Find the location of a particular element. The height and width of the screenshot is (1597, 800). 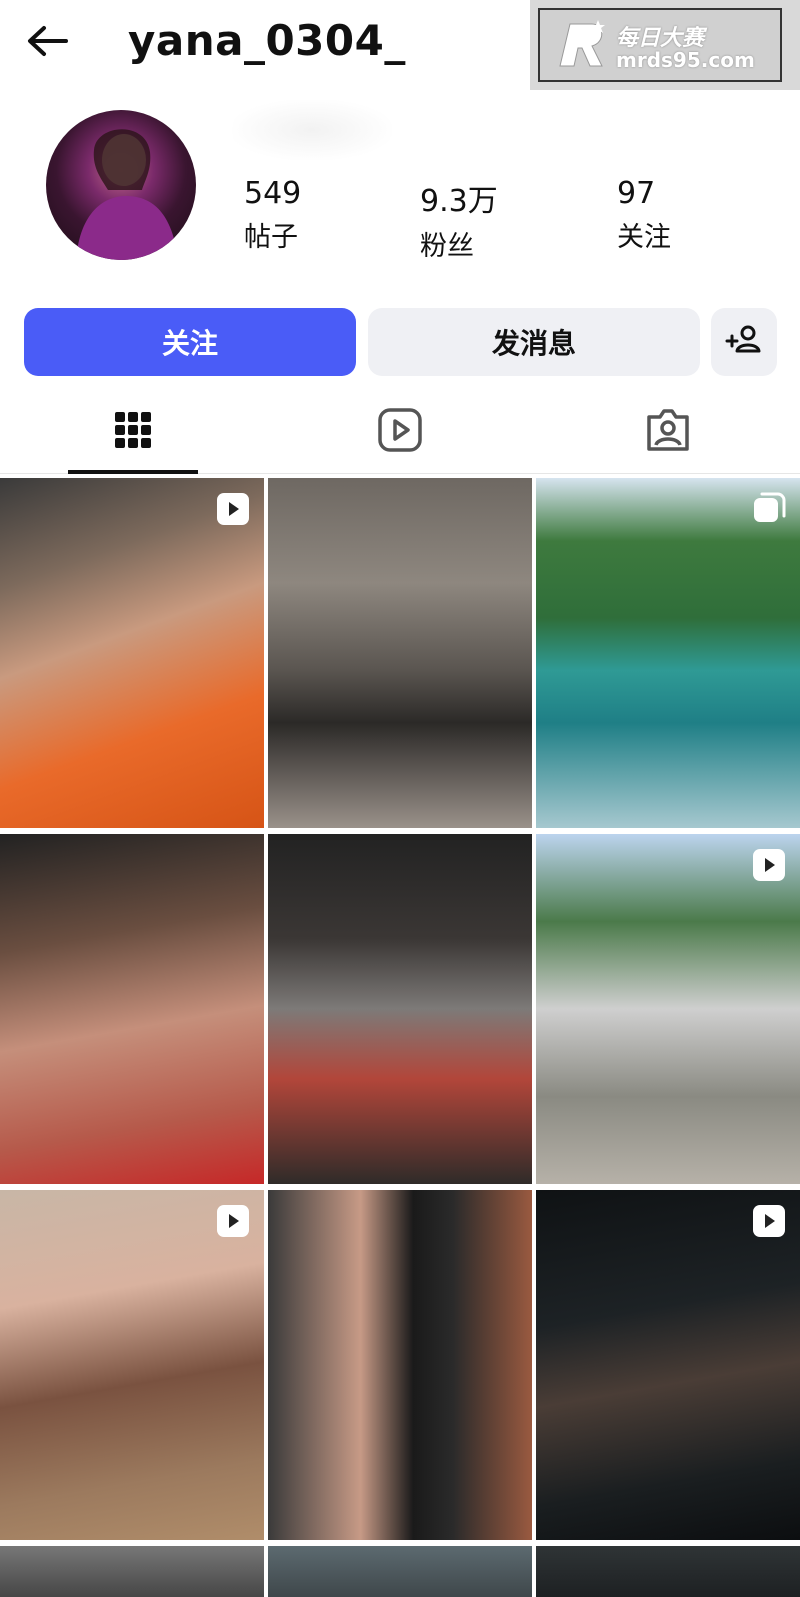

profile-header: yana_0304_ 每日大赛 mrds95.com is located at coordinates (400, 45).